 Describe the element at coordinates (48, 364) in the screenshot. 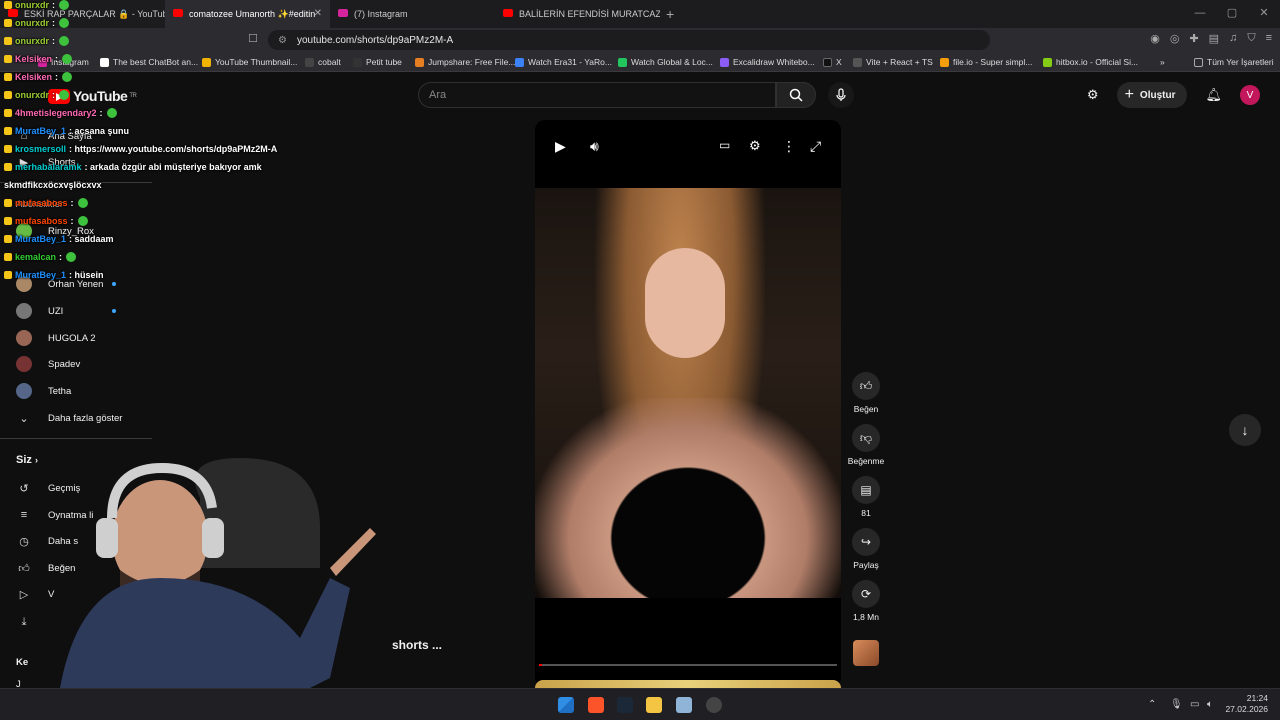

I see `sidebar-channel: Spadev` at that location.